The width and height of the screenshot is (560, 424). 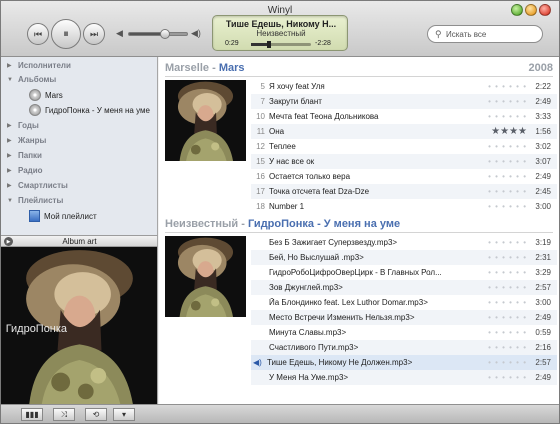 I want to click on track-row: 7 Закрути блант • • • • • • 2:49, so click(x=404, y=101).